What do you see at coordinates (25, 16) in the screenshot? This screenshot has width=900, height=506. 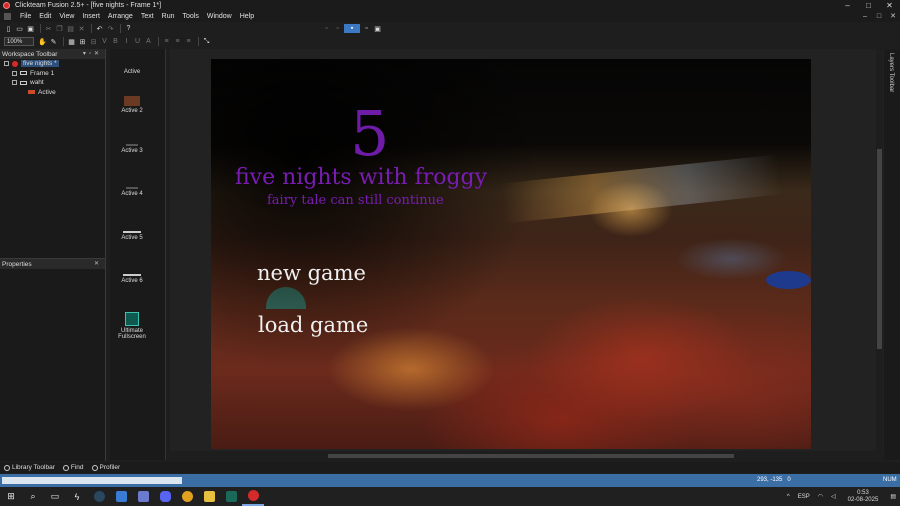 I see `menu-file: File` at bounding box center [25, 16].